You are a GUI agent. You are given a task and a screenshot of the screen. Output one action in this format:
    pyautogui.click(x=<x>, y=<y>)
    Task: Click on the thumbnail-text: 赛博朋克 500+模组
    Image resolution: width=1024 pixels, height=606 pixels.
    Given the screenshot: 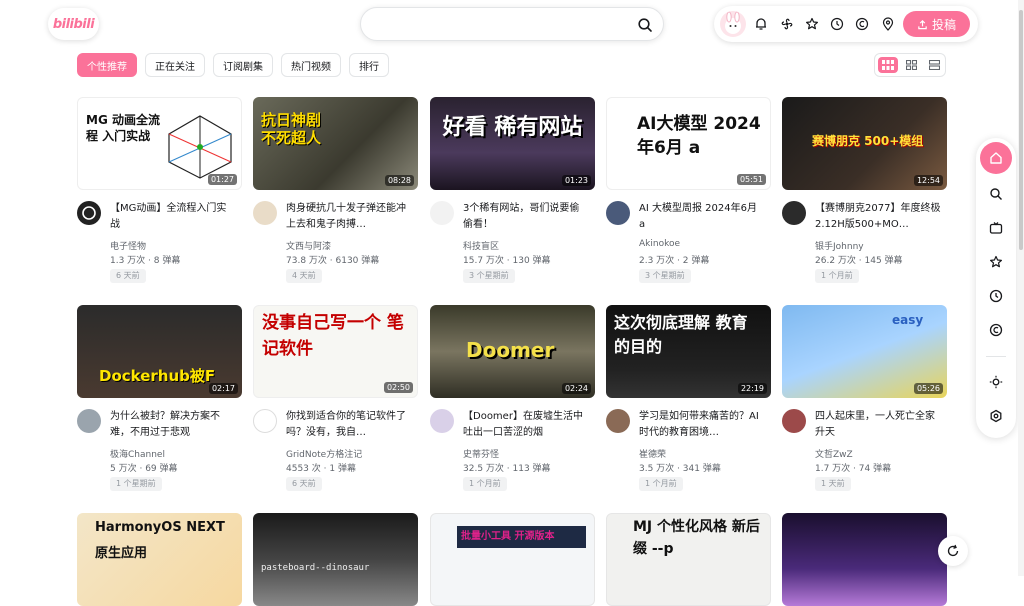 What is the action you would take?
    pyautogui.click(x=868, y=141)
    